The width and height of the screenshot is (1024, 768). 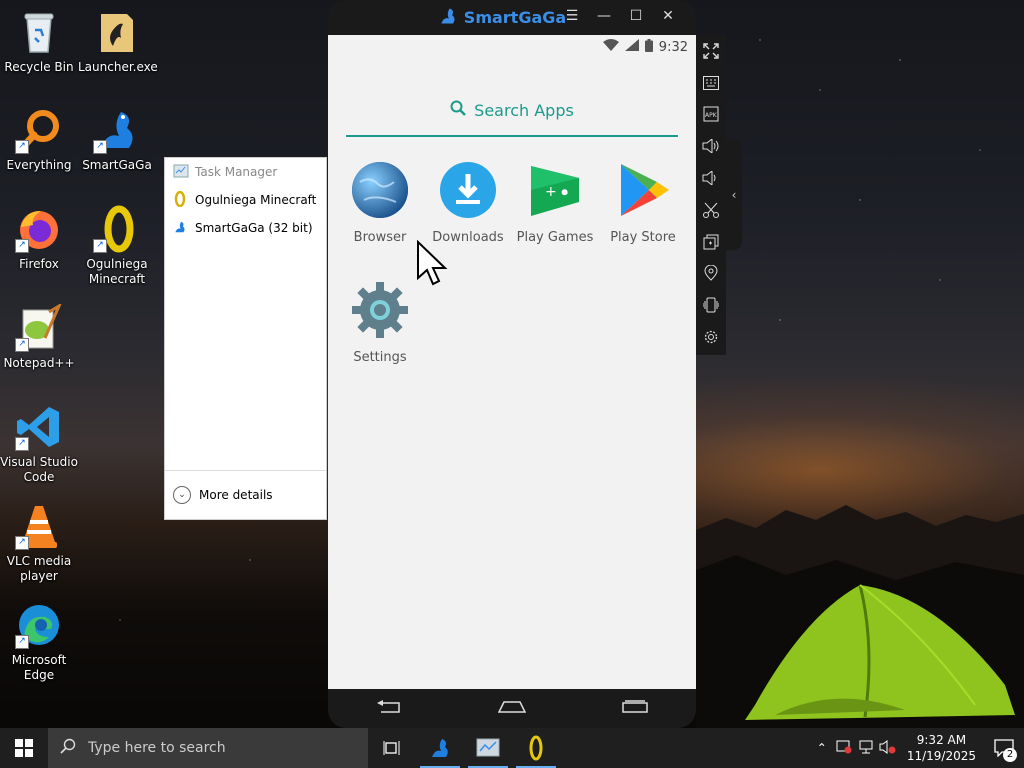 What do you see at coordinates (117, 165) in the screenshot?
I see `desktop-icon-label: SmartGaGa` at bounding box center [117, 165].